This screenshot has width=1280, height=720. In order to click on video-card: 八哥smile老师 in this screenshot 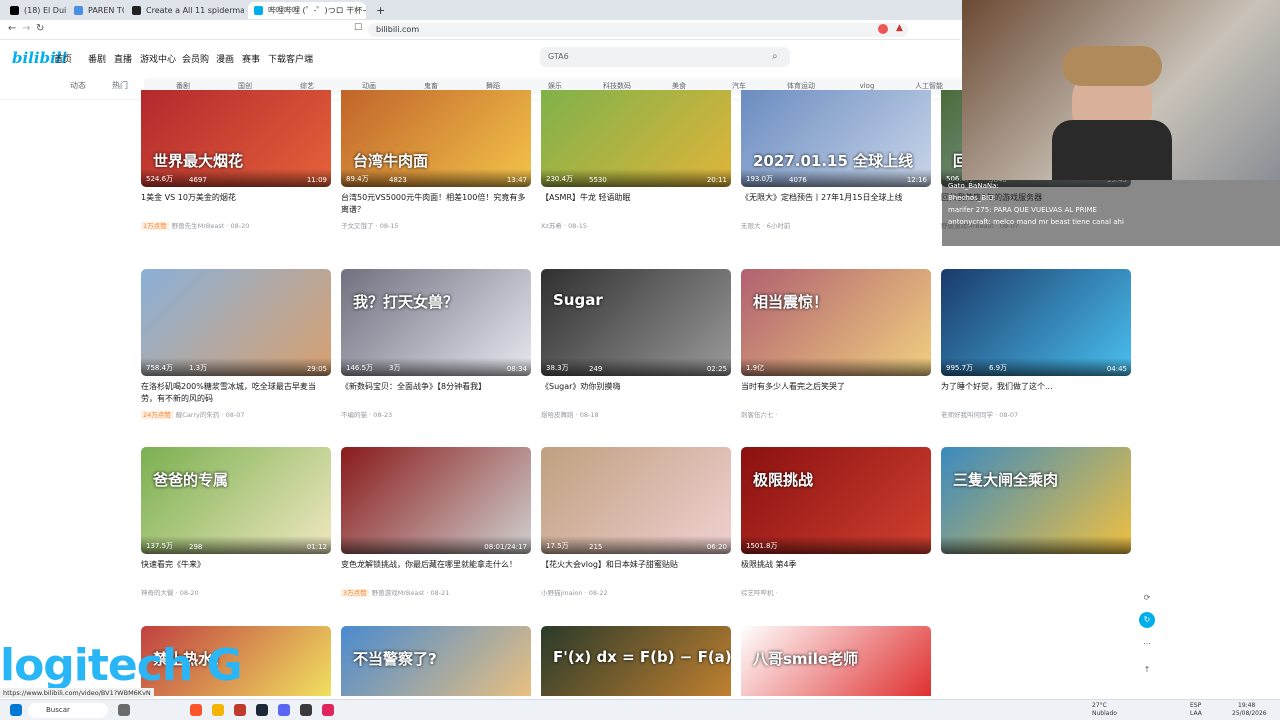, I will do `click(836, 661)`.